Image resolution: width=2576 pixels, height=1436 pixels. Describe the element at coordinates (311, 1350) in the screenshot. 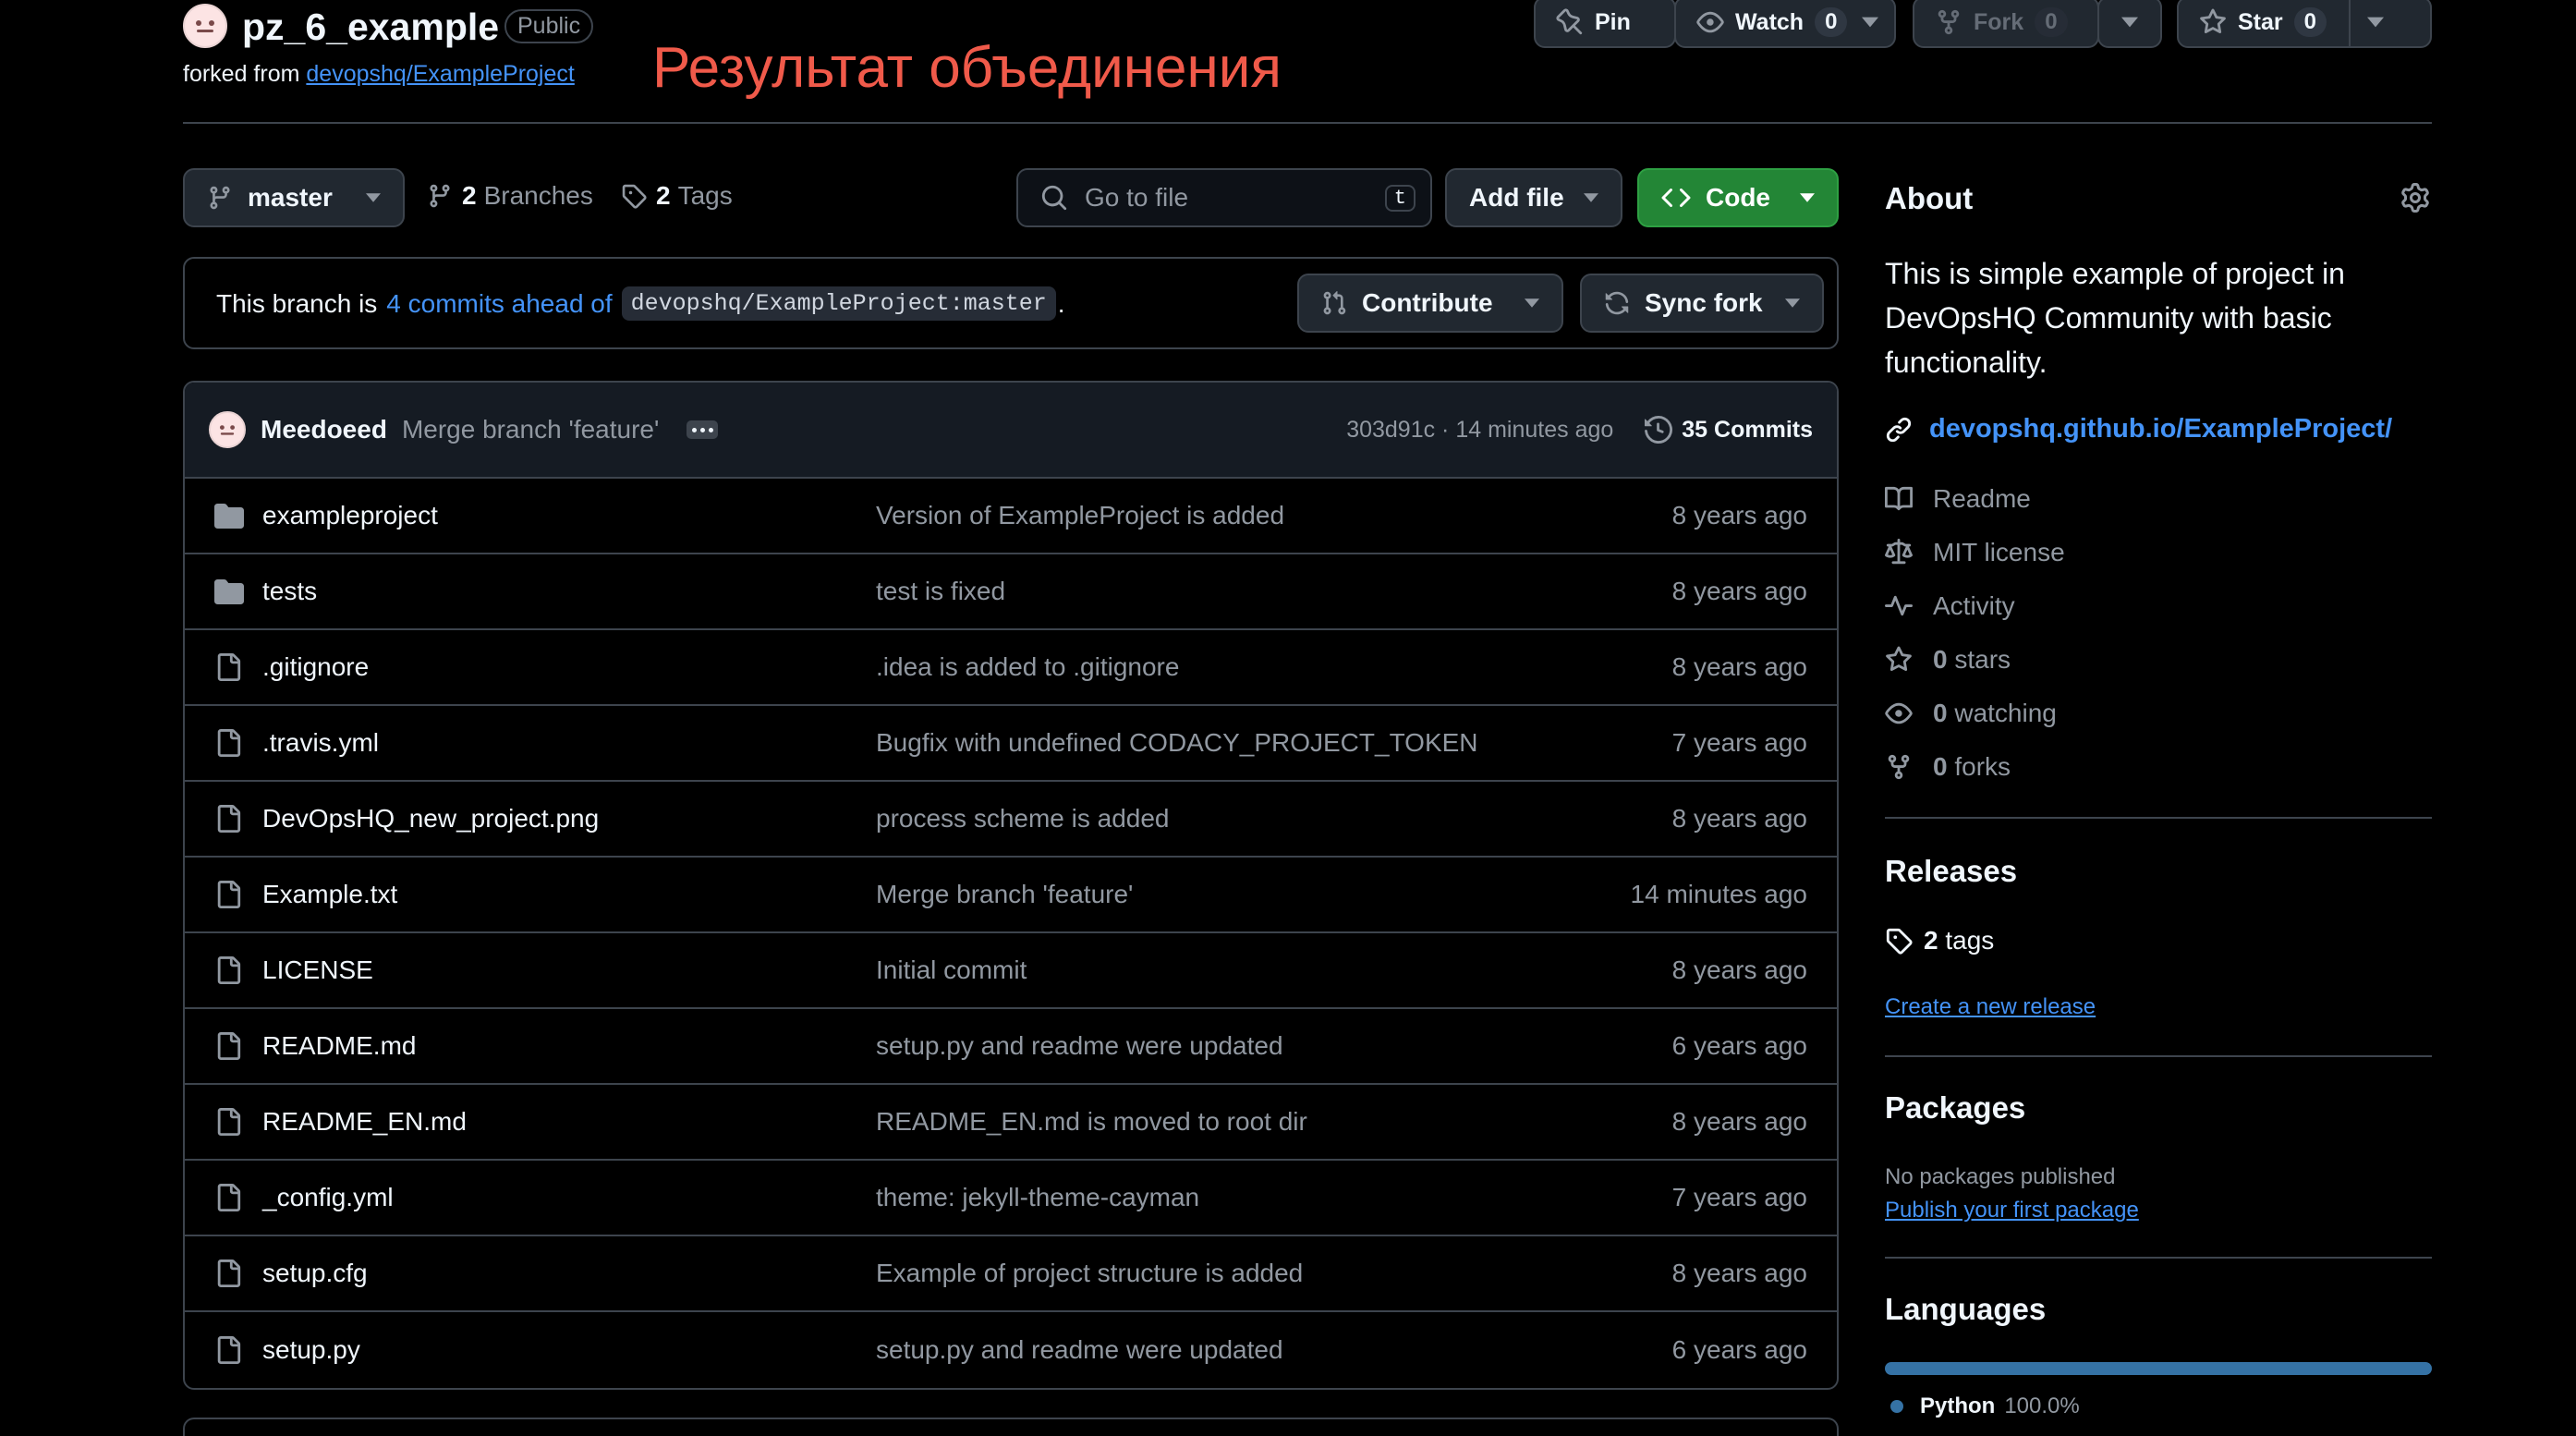

I see `file-name: setup.py` at that location.